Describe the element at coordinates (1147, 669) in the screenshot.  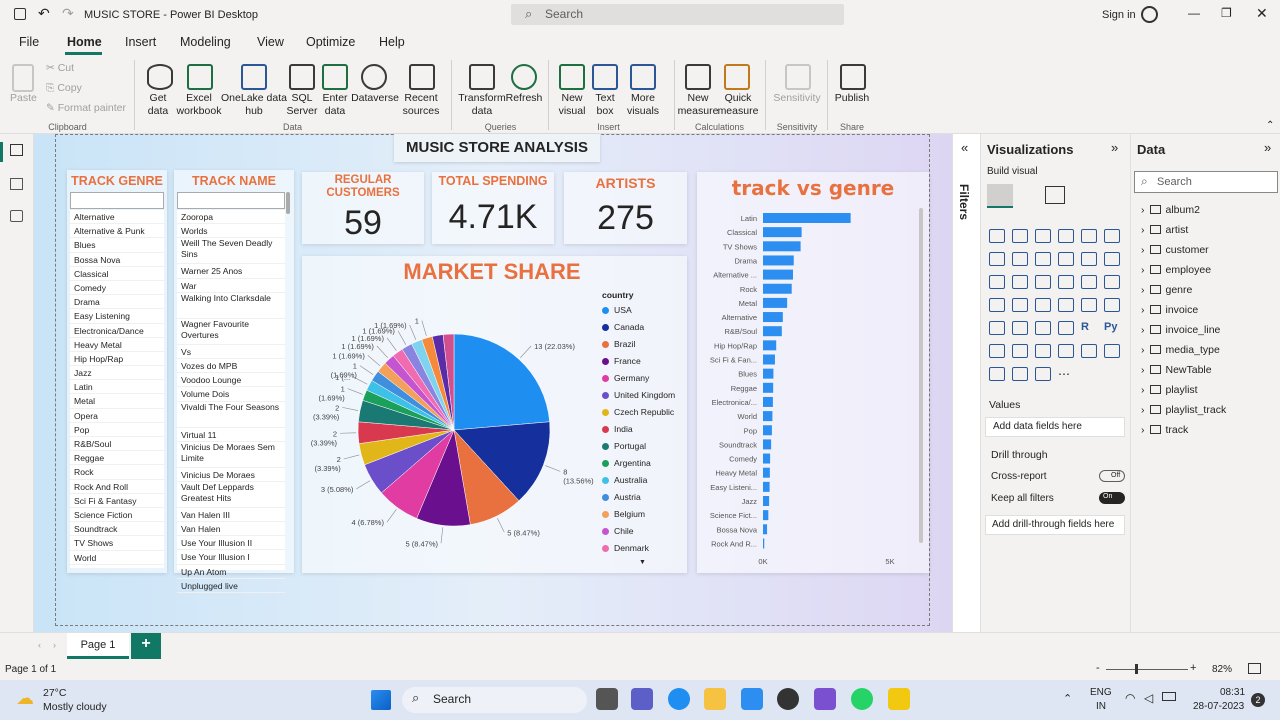
I see `zoom-slider` at that location.